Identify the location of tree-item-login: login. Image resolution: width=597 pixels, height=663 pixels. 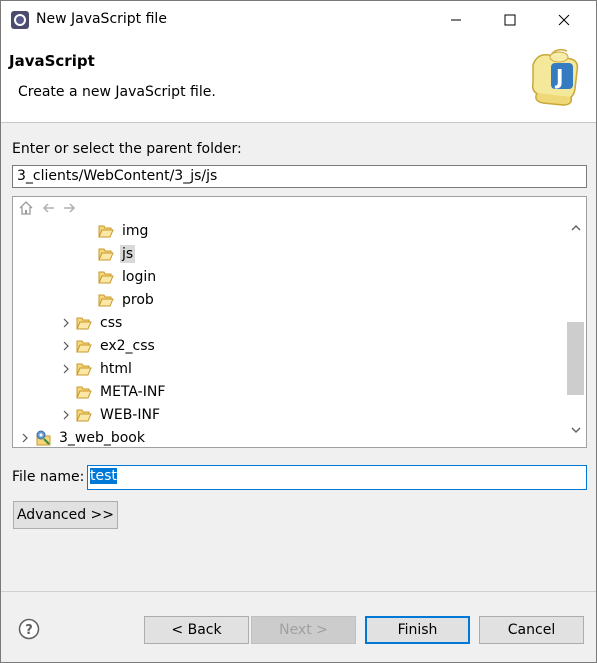
(119, 277).